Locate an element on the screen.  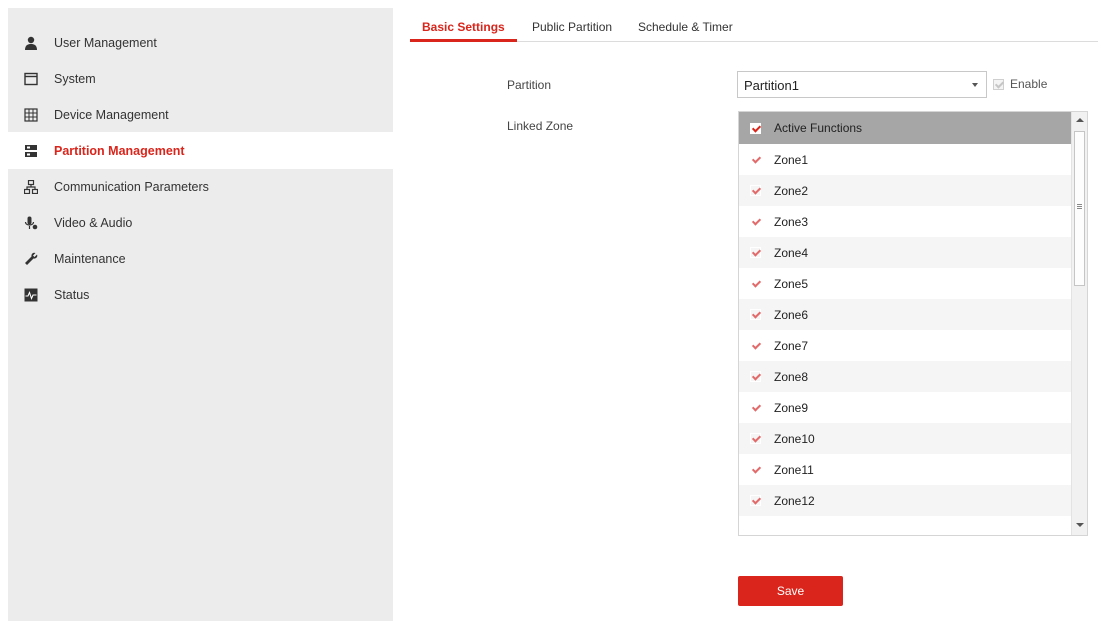
zone-row-1: Zone1 is located at coordinates (905, 159).